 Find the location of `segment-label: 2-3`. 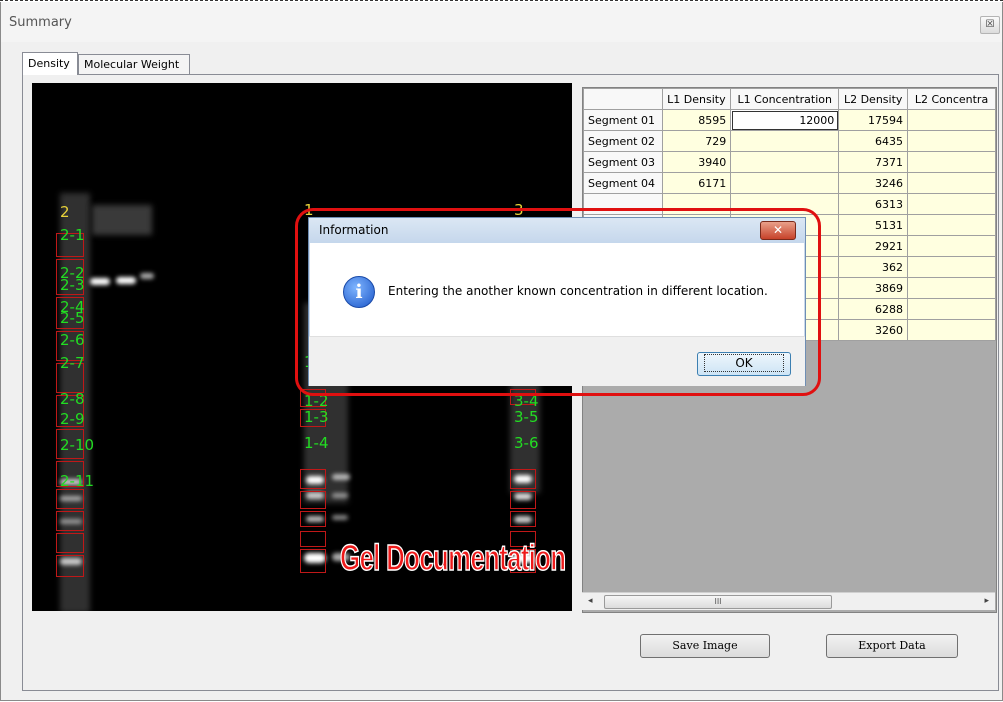

segment-label: 2-3 is located at coordinates (72, 285).